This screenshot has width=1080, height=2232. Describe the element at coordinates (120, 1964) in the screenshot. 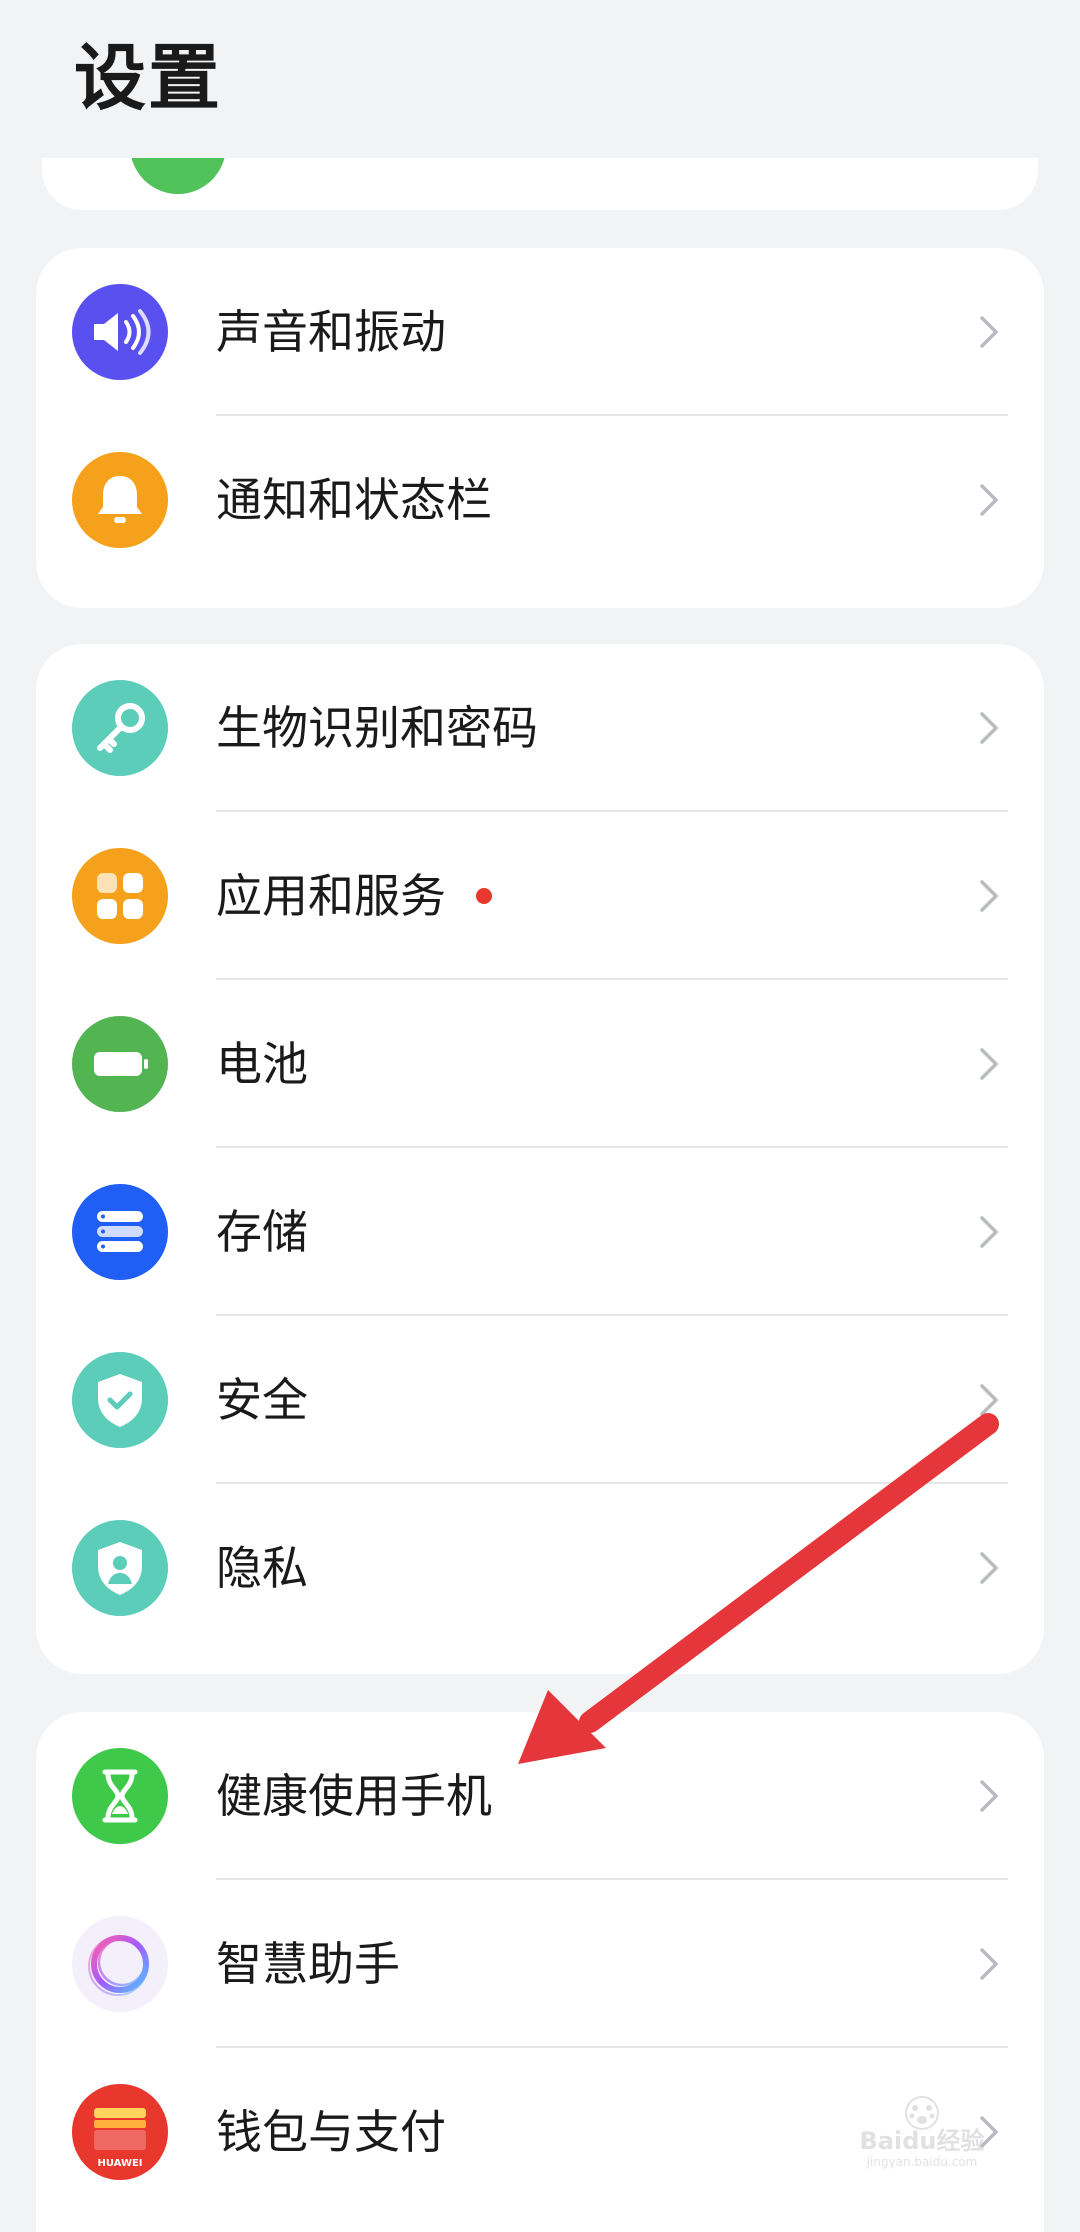

I see `assistant-ring-icon` at that location.